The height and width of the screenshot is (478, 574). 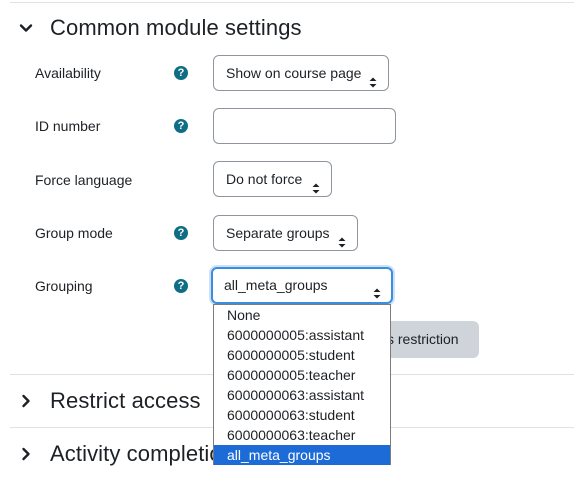 I want to click on id-number-help-icon: ?, so click(x=181, y=126).